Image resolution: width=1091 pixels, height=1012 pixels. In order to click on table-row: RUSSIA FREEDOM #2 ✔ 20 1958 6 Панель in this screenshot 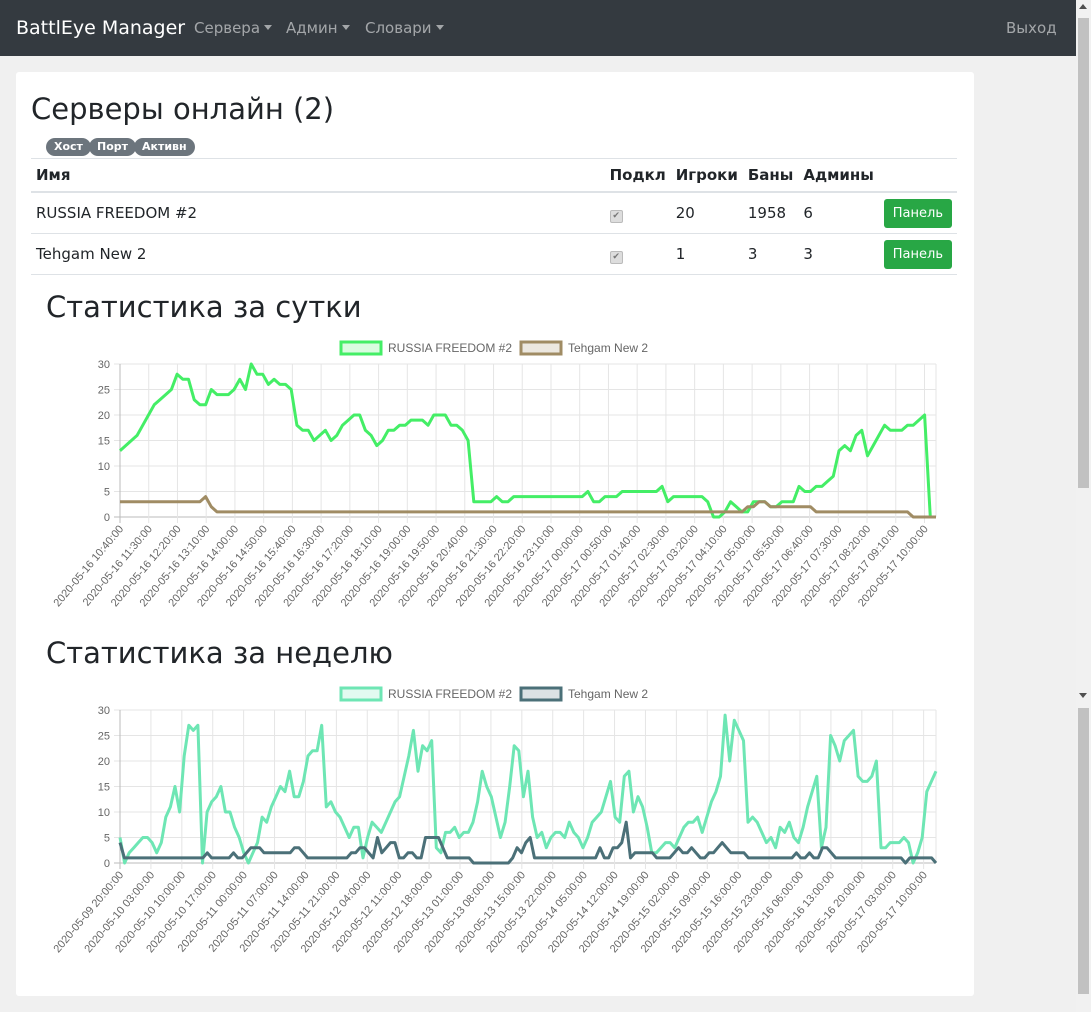, I will do `click(494, 213)`.